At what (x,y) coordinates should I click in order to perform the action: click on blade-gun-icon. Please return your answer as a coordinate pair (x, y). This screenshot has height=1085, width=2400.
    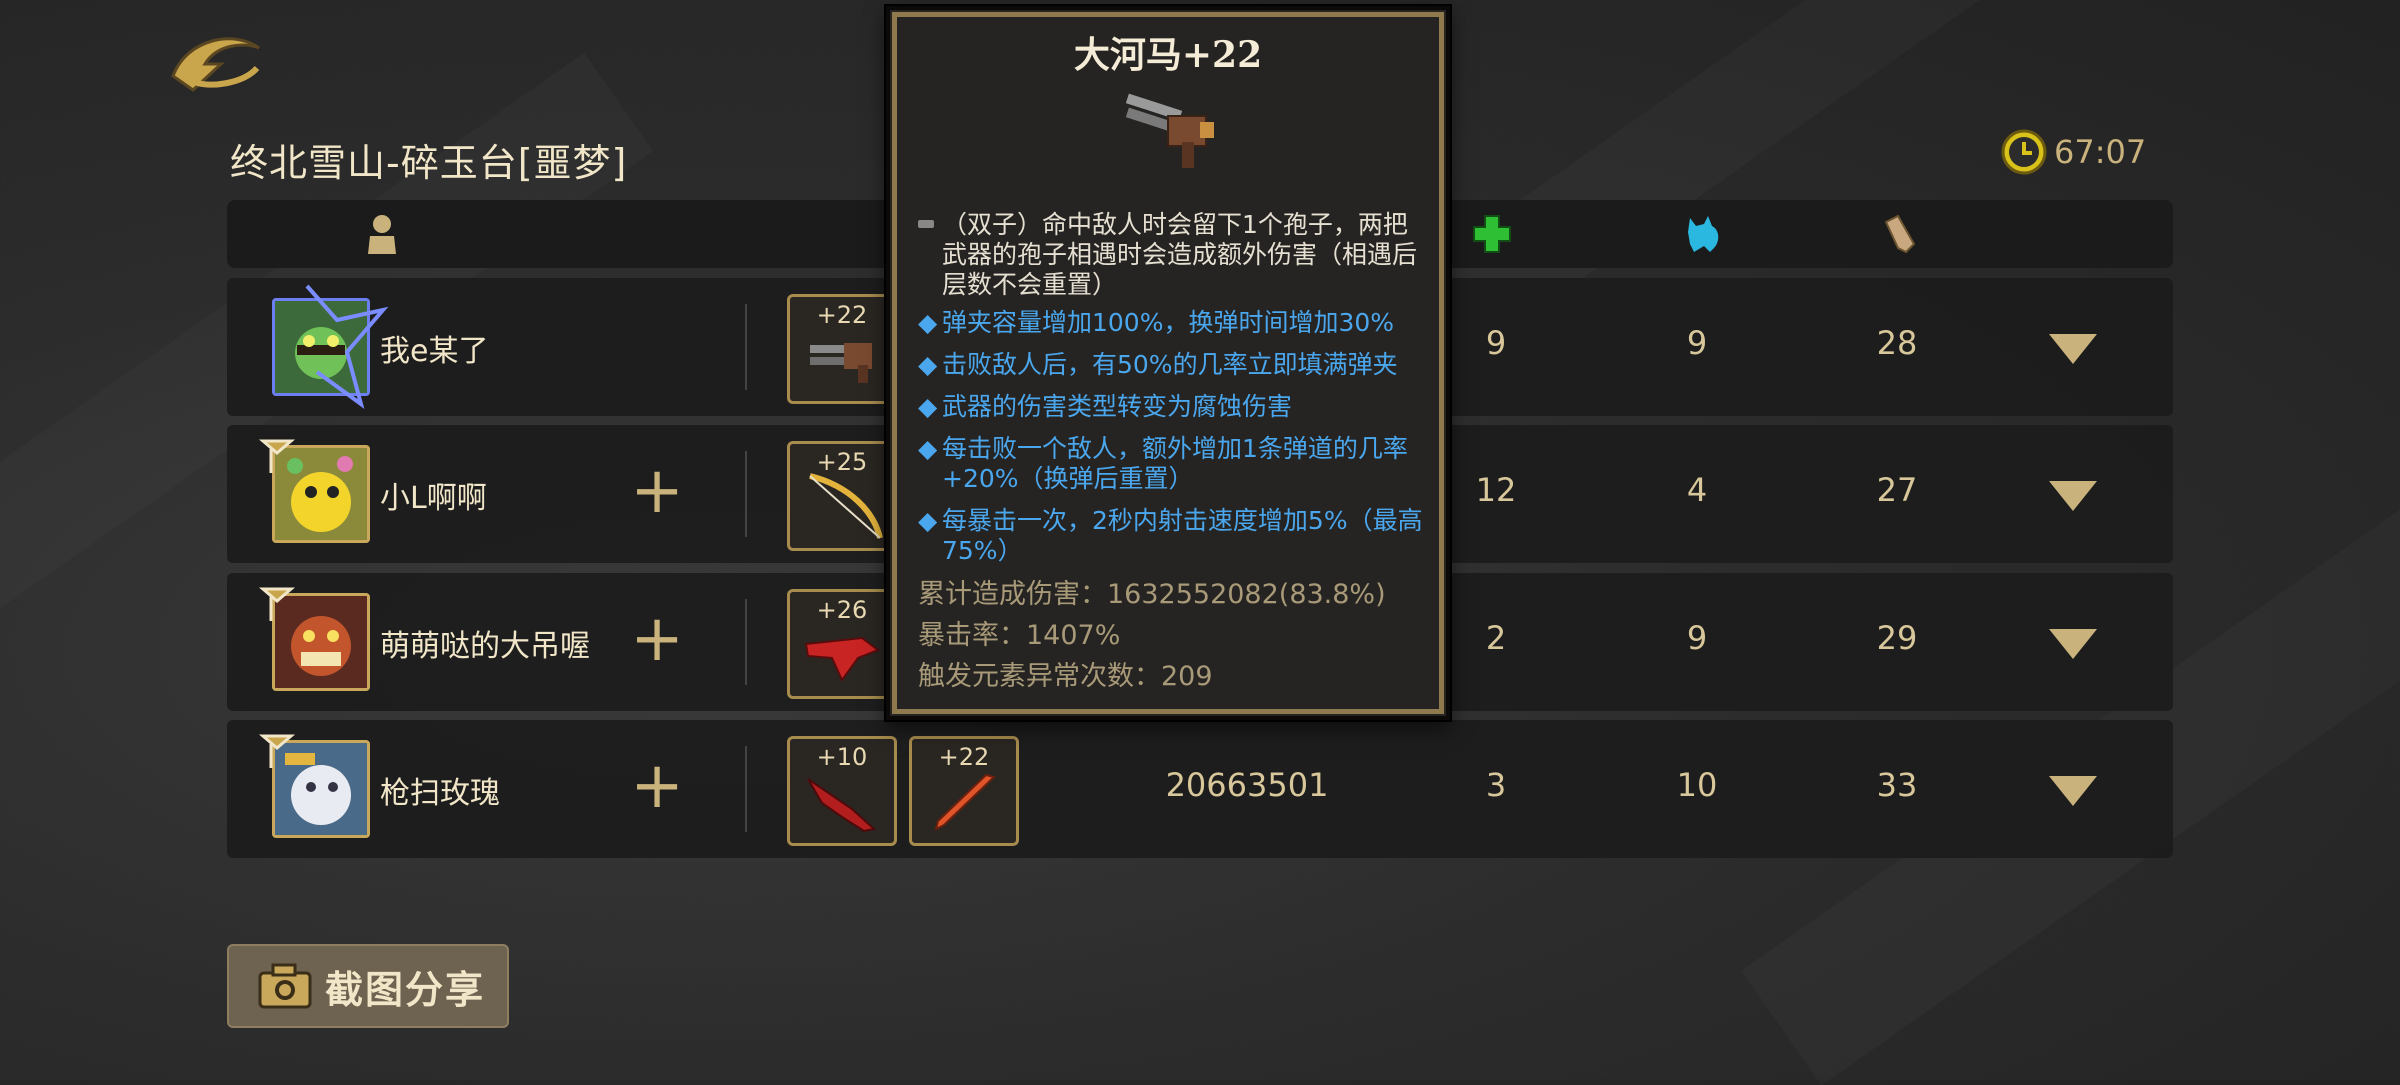
    Looking at the image, I should click on (842, 805).